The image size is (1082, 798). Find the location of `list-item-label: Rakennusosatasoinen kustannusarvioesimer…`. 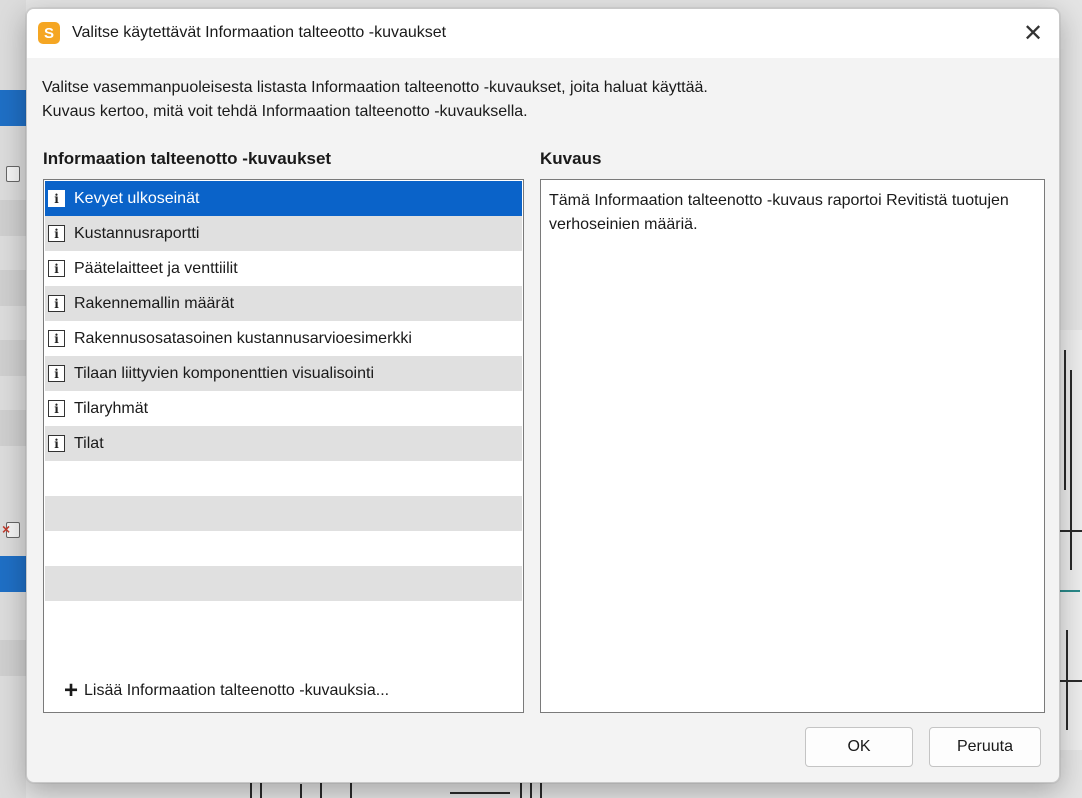

list-item-label: Rakennusosatasoinen kustannusarvioesimer… is located at coordinates (243, 338).